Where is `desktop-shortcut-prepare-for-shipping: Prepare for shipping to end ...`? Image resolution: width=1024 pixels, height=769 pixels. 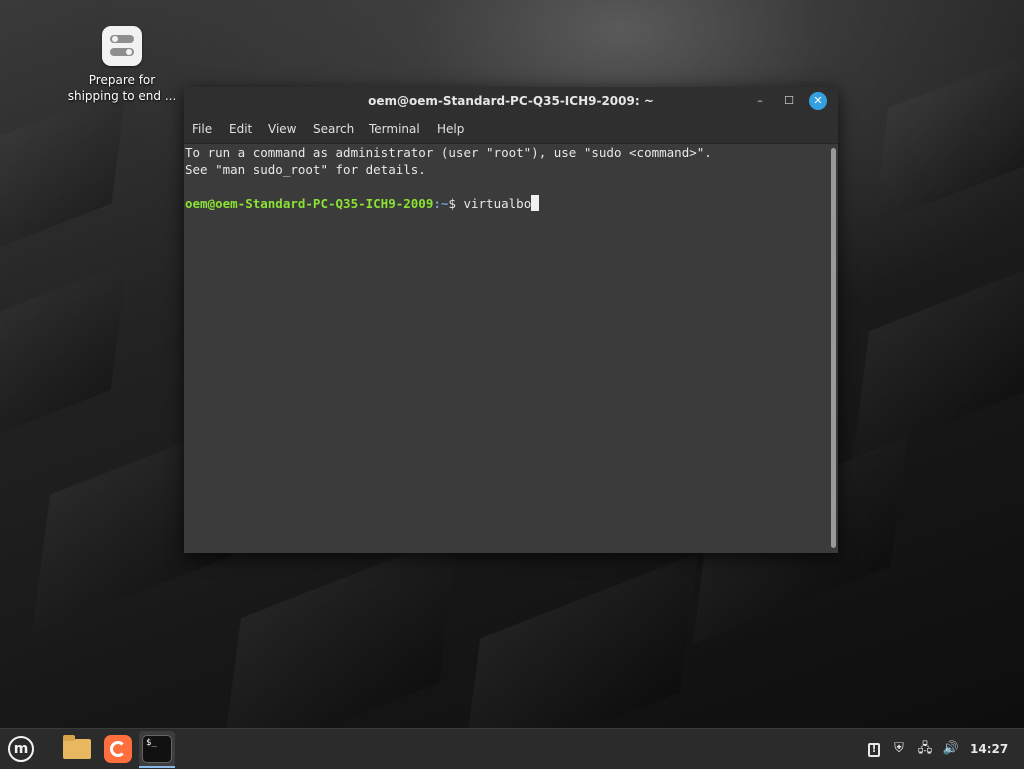 desktop-shortcut-prepare-for-shipping: Prepare for shipping to end ... is located at coordinates (122, 64).